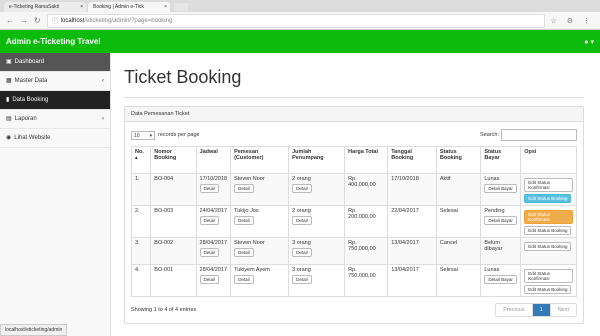  What do you see at coordinates (366, 221) in the screenshot?
I see `cell-harga: Rp. 200.000,00` at bounding box center [366, 221].